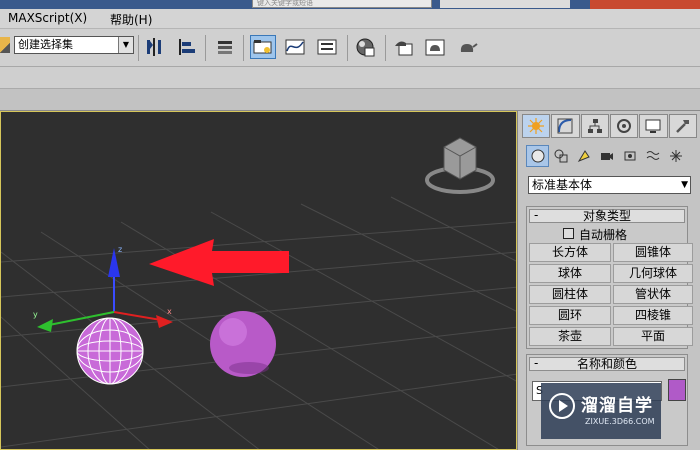  I want to click on schematic-view-icon, so click(327, 47).